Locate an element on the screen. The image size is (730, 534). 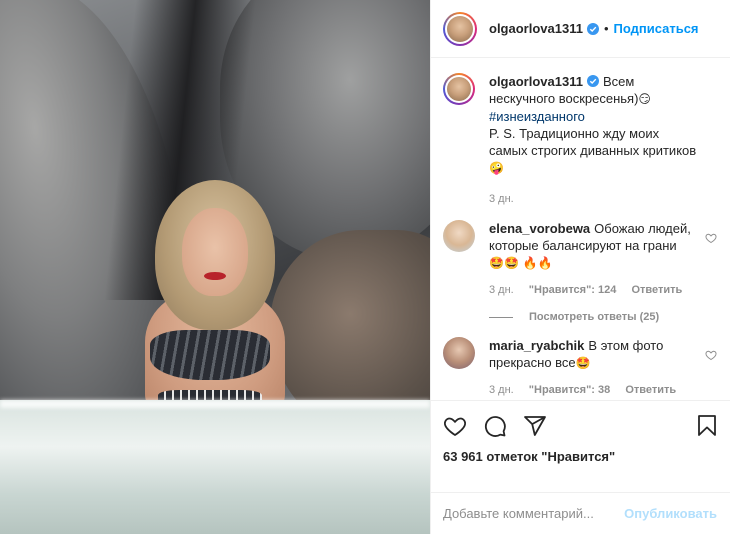
replies-divider-line is located at coordinates (501, 317).